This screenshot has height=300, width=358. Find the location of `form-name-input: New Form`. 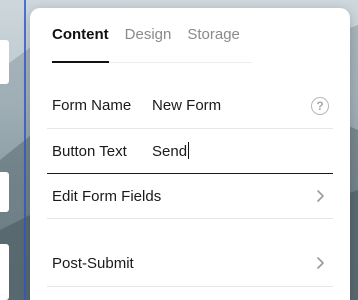

form-name-input: New Form is located at coordinates (231, 105).